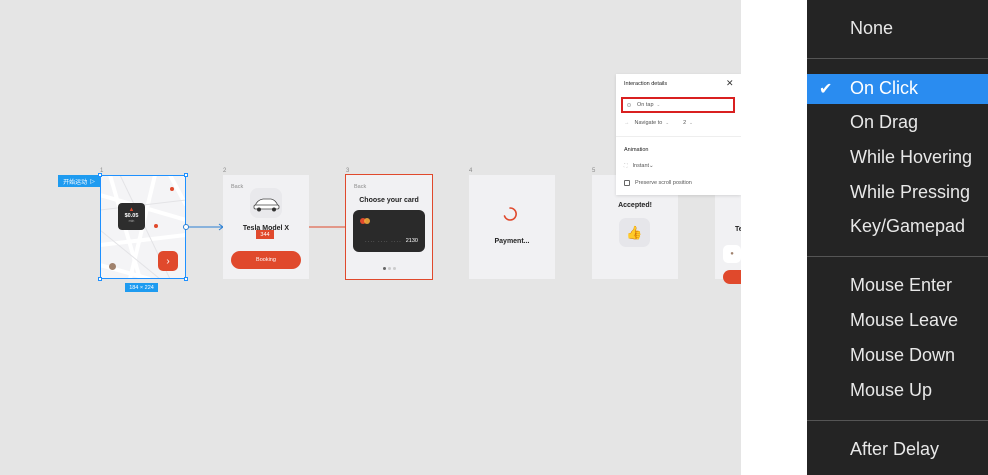 Image resolution: width=988 pixels, height=475 pixels. I want to click on card-last-digits: 2130, so click(411, 241).